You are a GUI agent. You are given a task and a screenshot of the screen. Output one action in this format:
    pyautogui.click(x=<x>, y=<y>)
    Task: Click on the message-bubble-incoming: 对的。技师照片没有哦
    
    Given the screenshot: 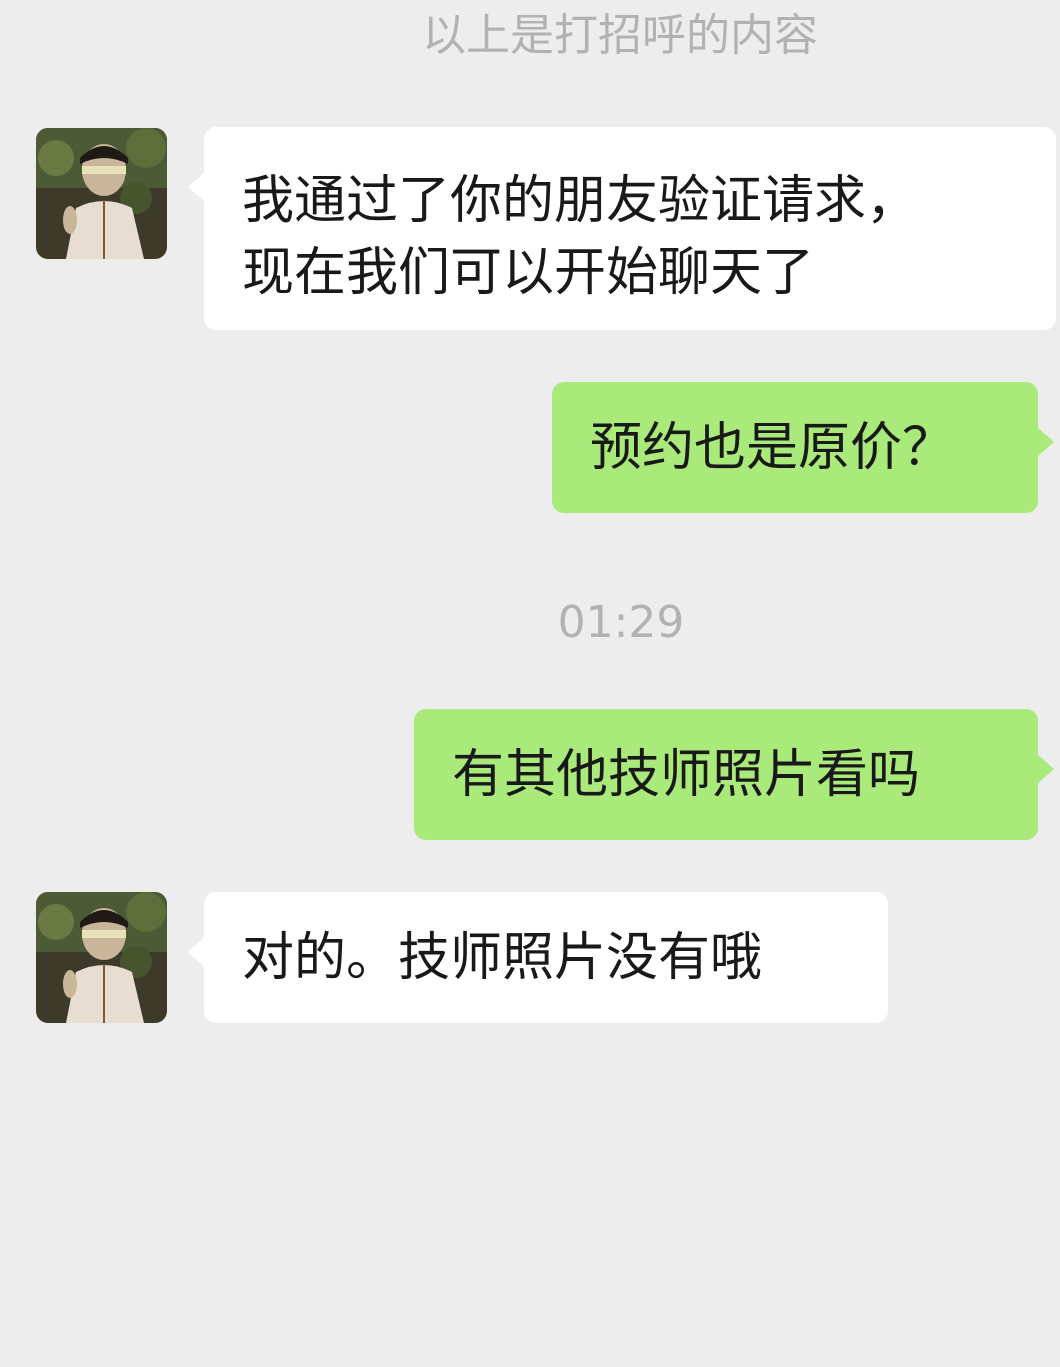 What is the action you would take?
    pyautogui.click(x=538, y=957)
    